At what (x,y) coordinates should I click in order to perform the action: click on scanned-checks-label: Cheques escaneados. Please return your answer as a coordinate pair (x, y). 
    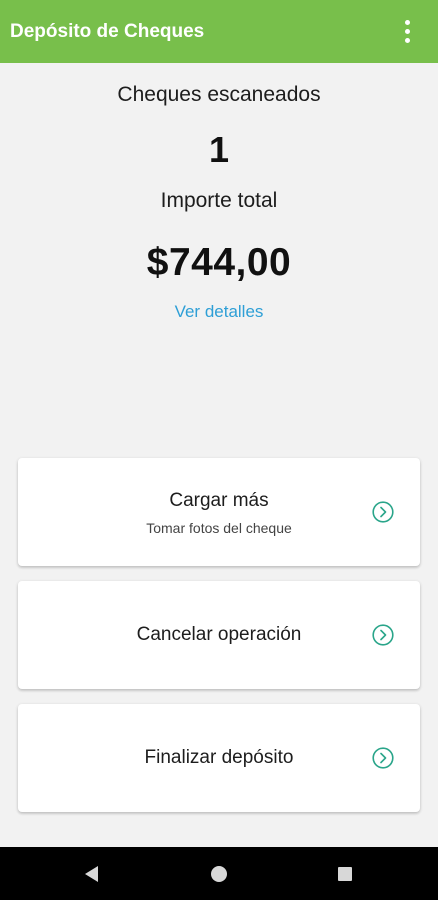
    Looking at the image, I should click on (219, 94).